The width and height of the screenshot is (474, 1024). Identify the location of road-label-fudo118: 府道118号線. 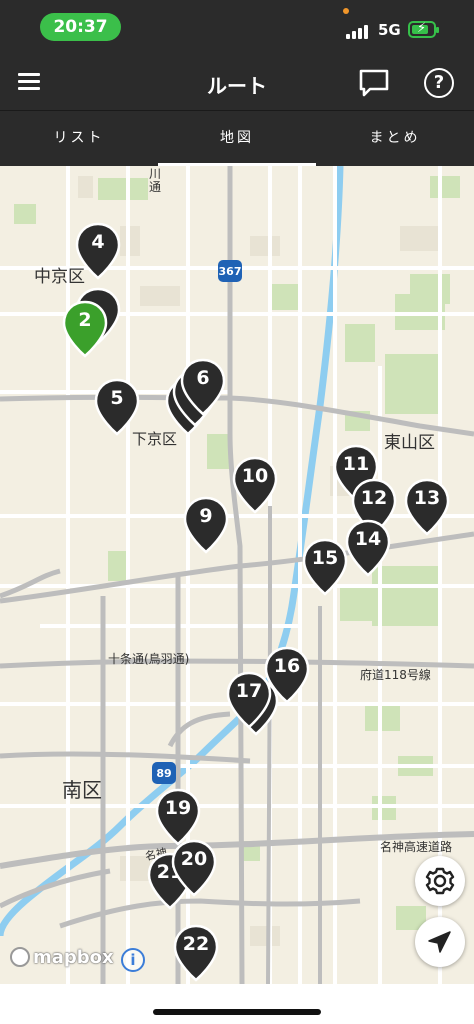
(395, 675).